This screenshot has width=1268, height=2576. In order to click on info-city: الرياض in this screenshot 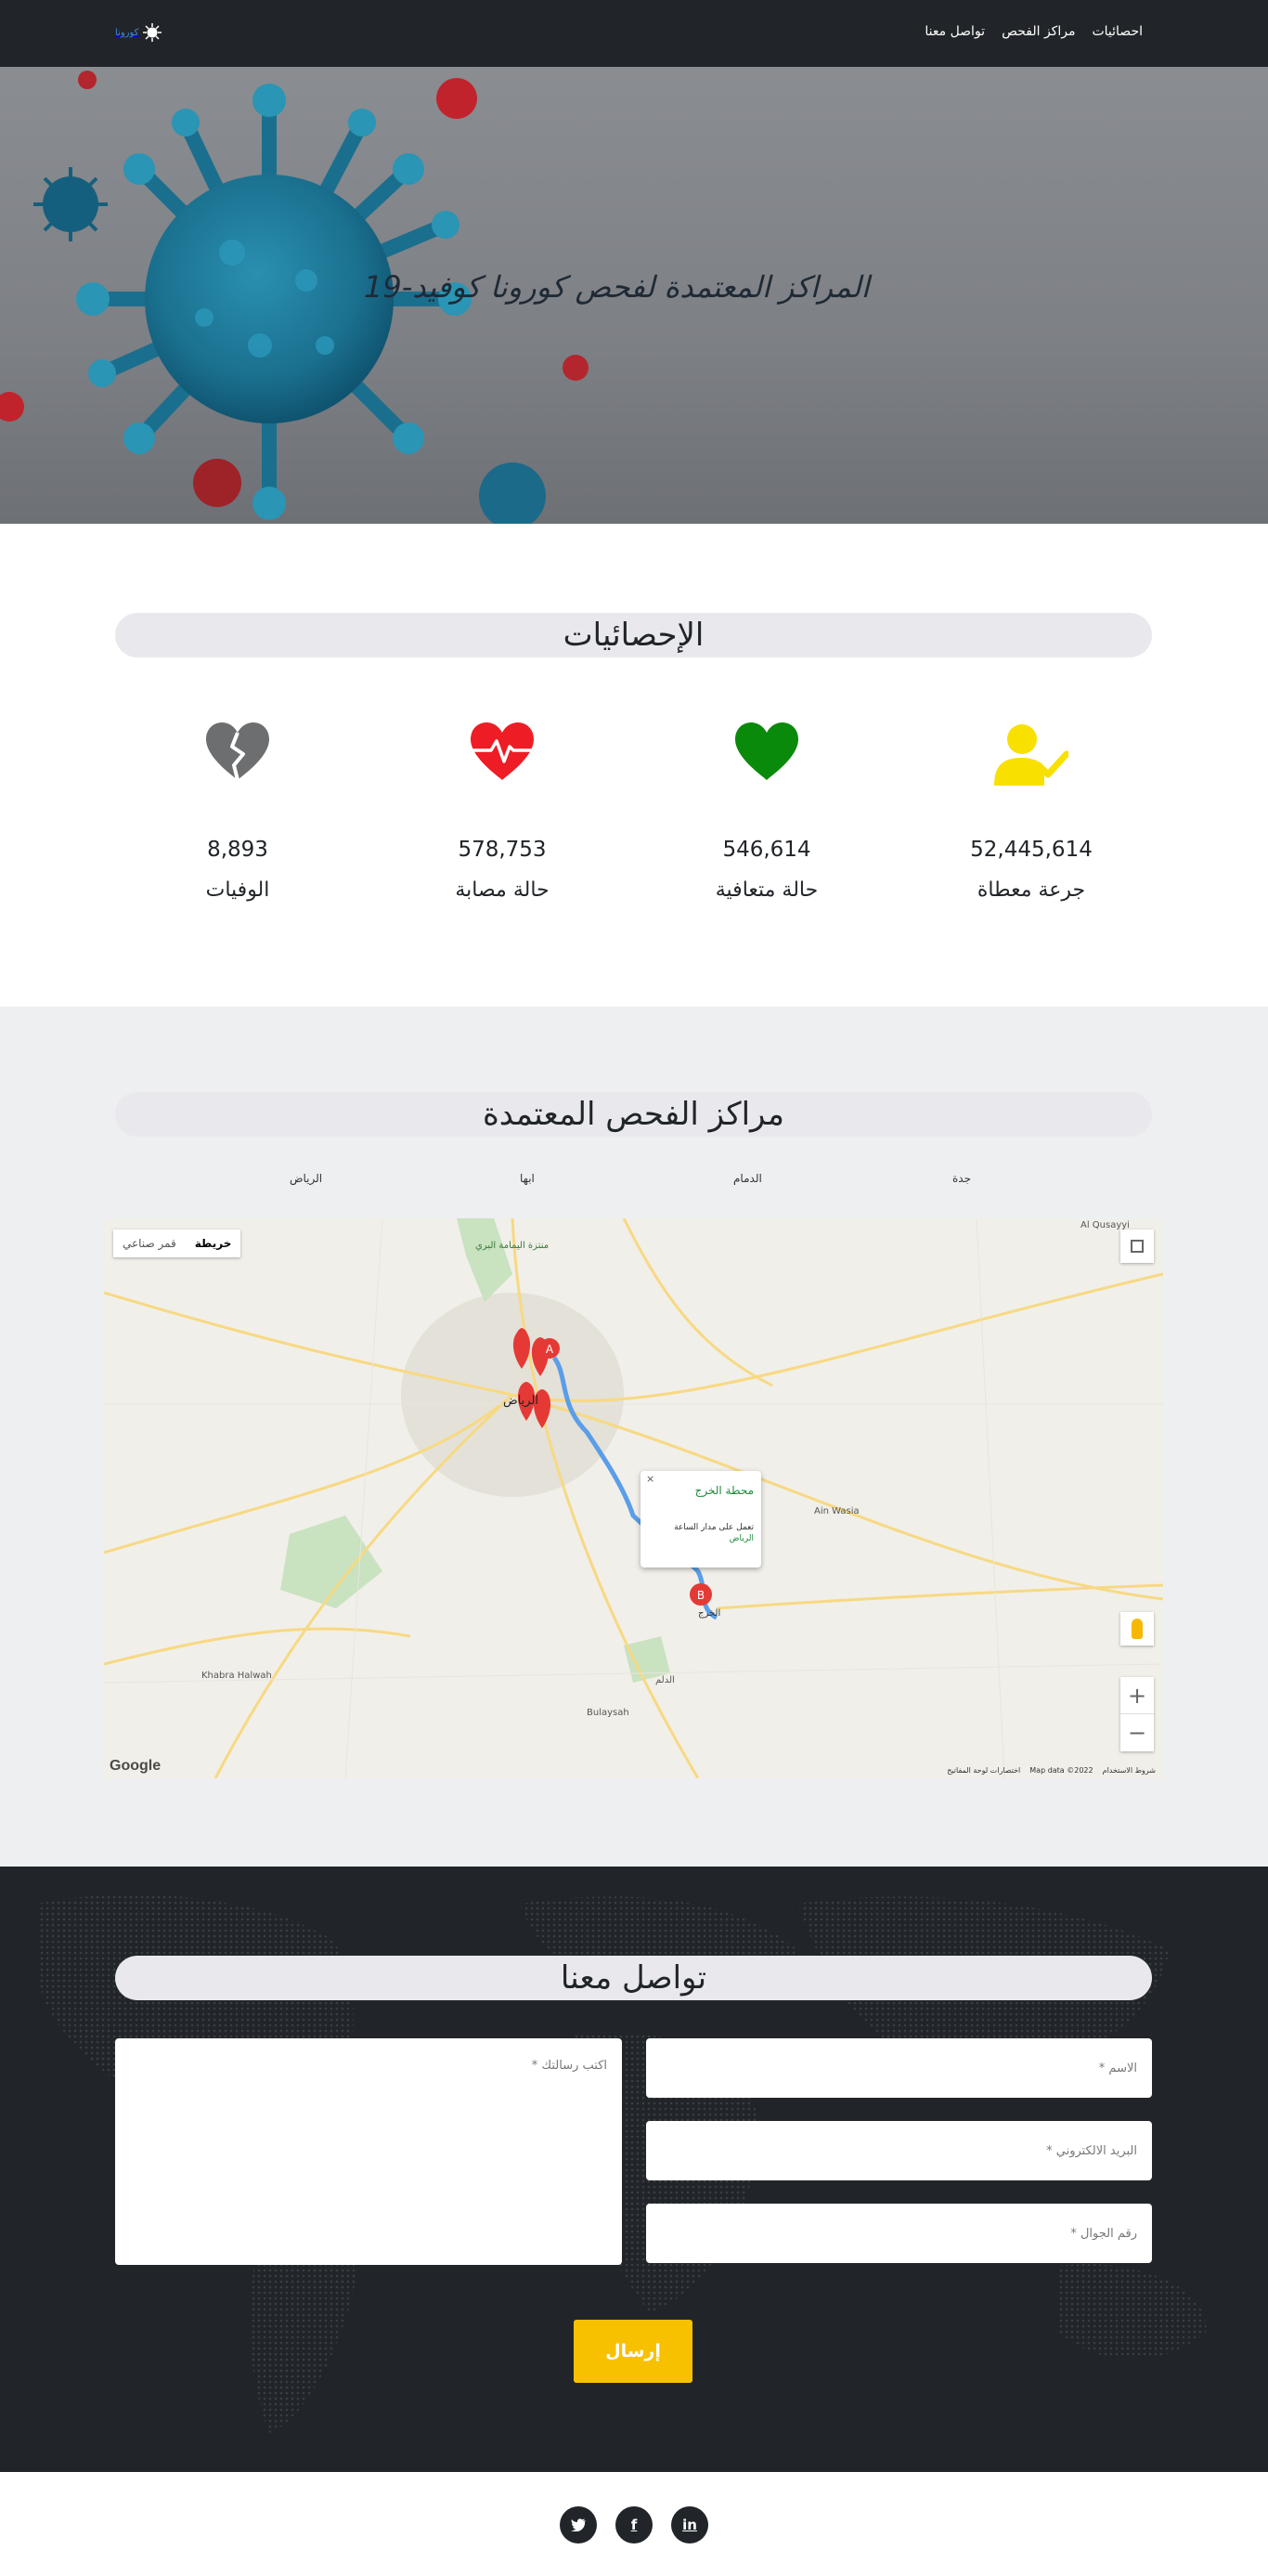, I will do `click(741, 1538)`.